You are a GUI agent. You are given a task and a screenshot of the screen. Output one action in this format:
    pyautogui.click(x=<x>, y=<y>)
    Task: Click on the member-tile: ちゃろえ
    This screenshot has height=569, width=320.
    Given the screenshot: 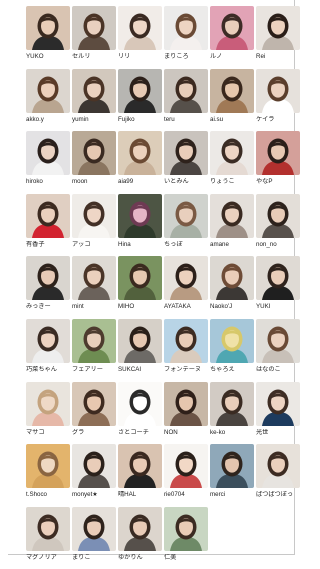 What is the action you would take?
    pyautogui.click(x=233, y=350)
    